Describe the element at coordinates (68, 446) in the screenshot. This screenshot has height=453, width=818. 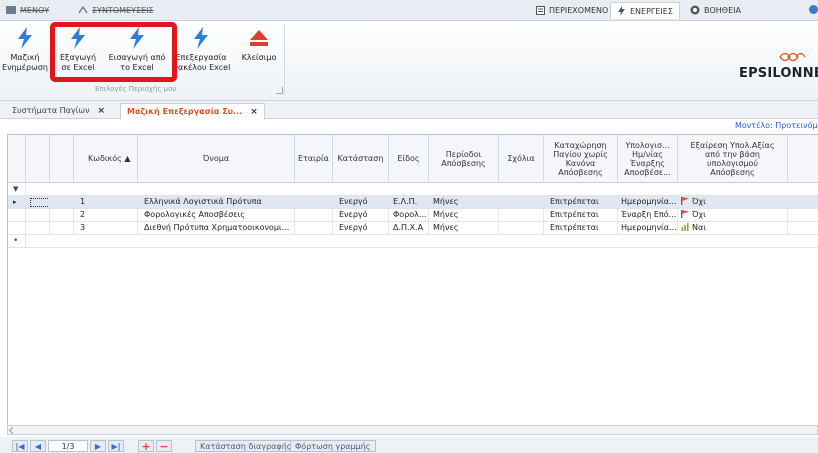
I see `page-input: 1/3` at that location.